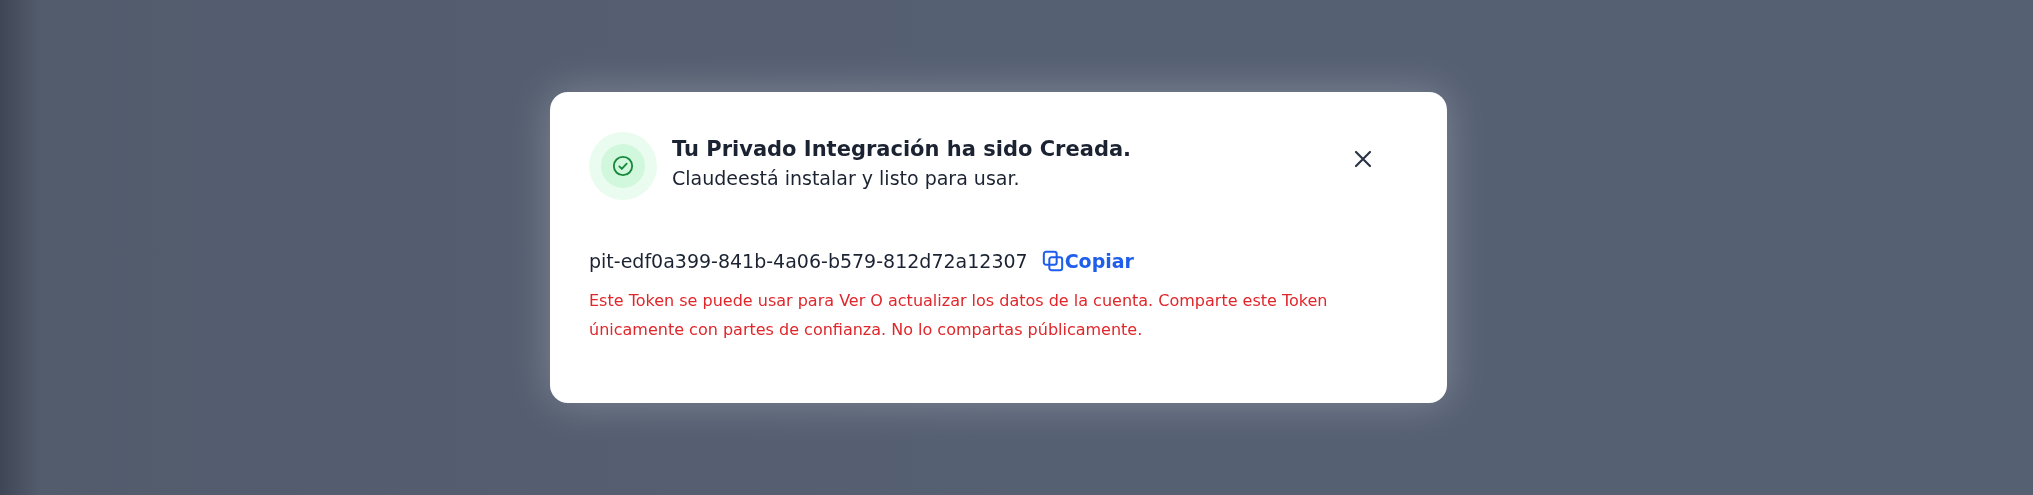 The height and width of the screenshot is (495, 2033). Describe the element at coordinates (1052, 261) in the screenshot. I see `copy-icon` at that location.